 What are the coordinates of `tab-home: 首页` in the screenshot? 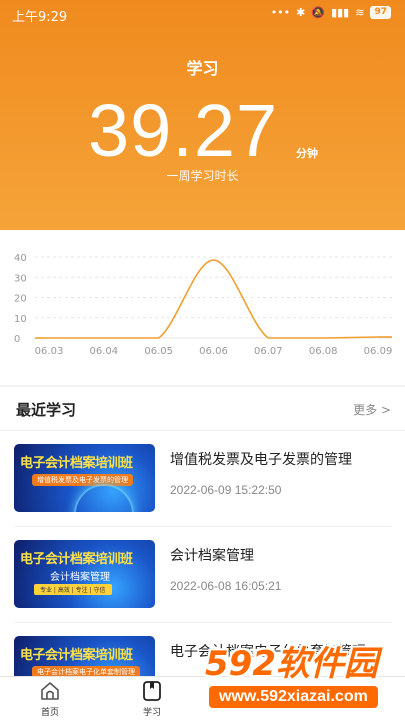 It's located at (50, 698).